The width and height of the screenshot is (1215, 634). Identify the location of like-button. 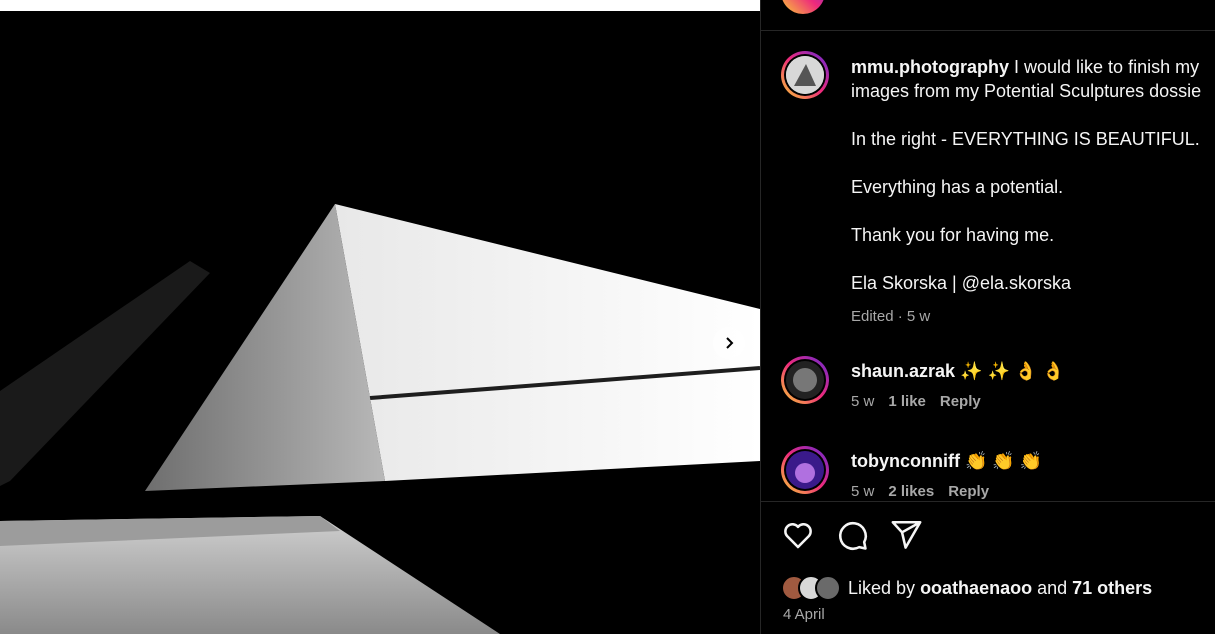
(798, 535).